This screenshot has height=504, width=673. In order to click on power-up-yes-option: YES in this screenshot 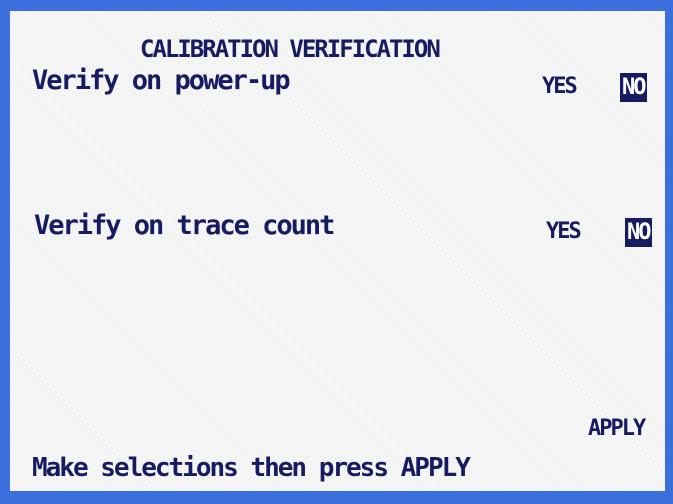, I will do `click(560, 87)`.